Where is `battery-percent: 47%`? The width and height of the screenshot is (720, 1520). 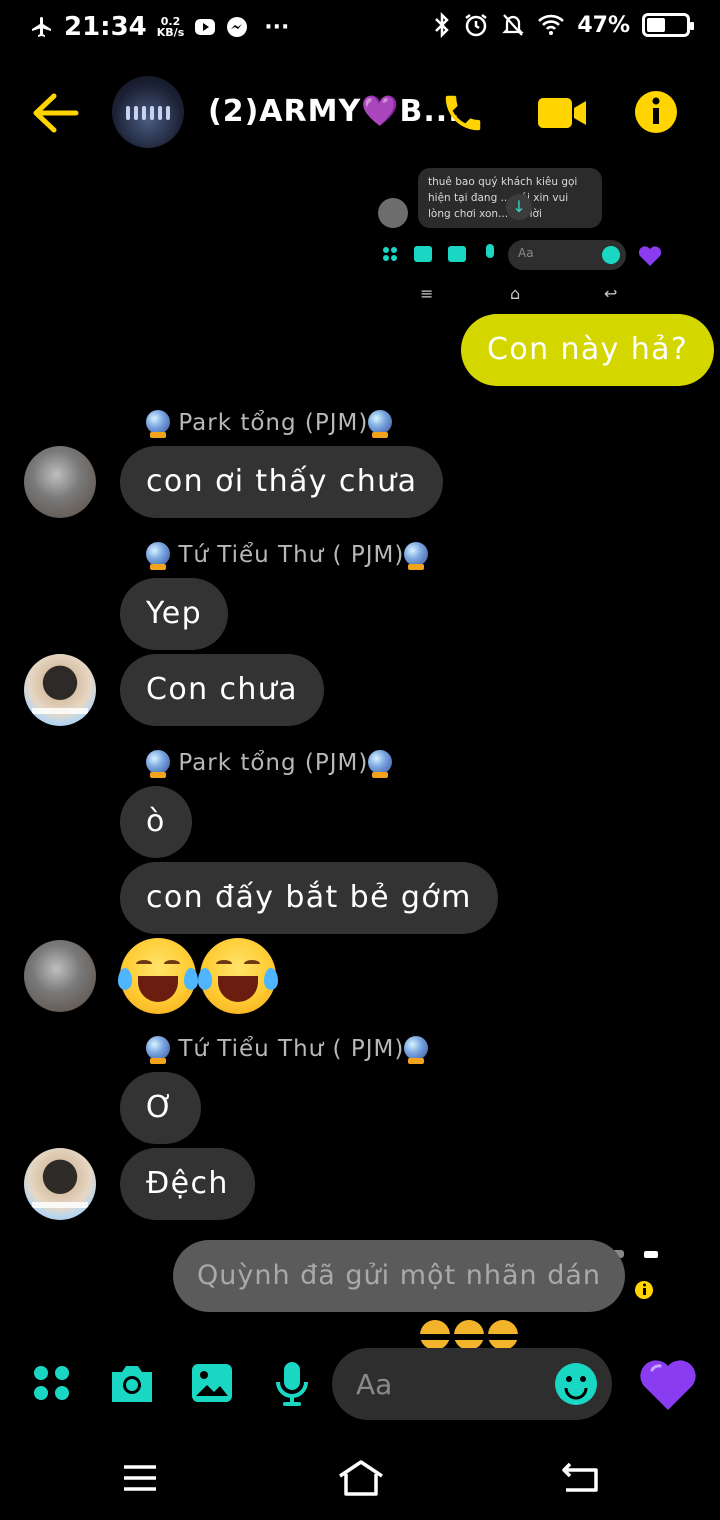
battery-percent: 47% is located at coordinates (603, 25).